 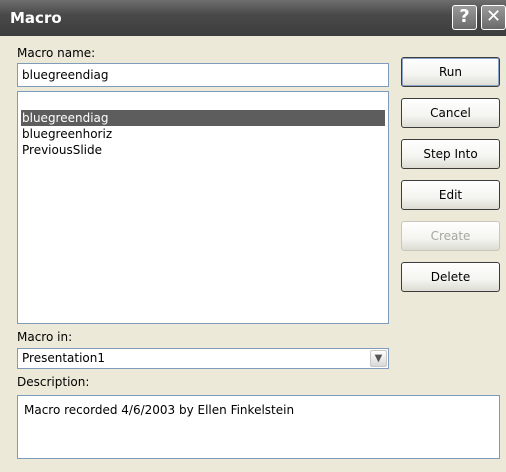 I want to click on list-item: bluegreendiag, so click(x=203, y=118).